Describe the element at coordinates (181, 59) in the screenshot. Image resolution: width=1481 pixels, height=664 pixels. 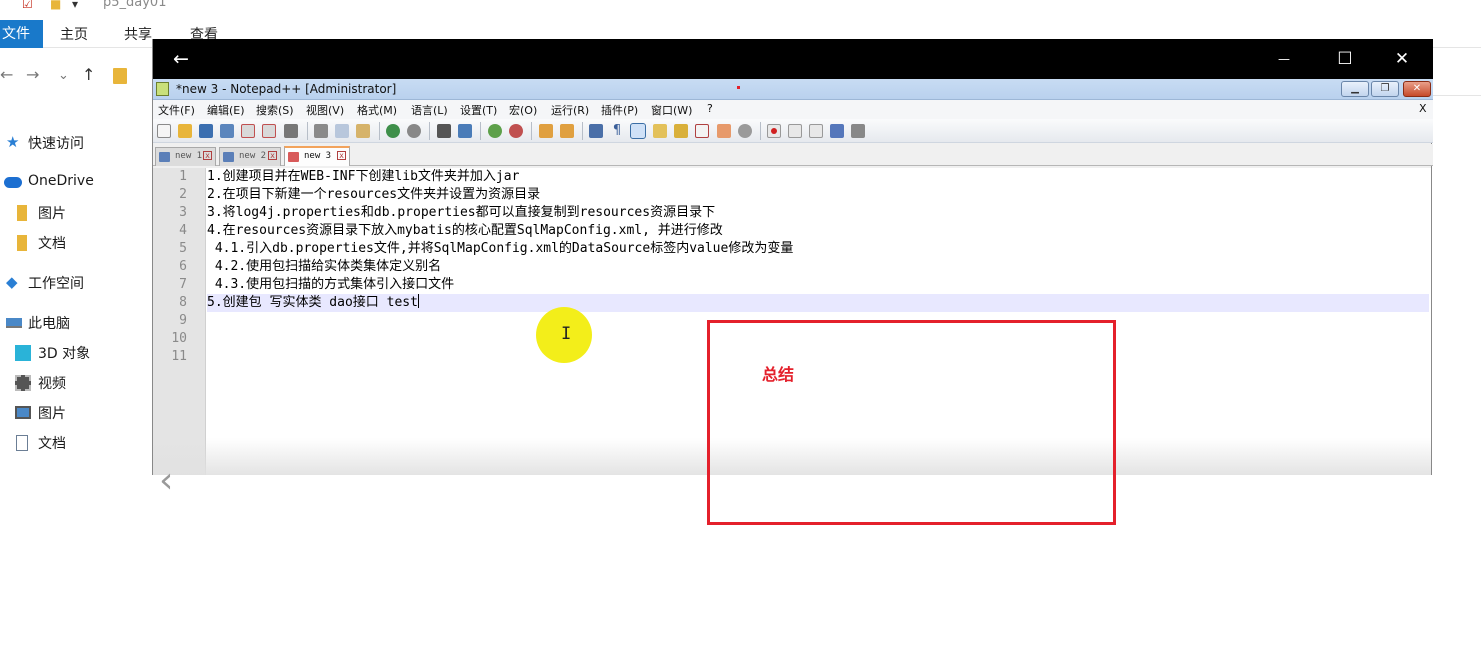
I see `back-button: ←` at that location.